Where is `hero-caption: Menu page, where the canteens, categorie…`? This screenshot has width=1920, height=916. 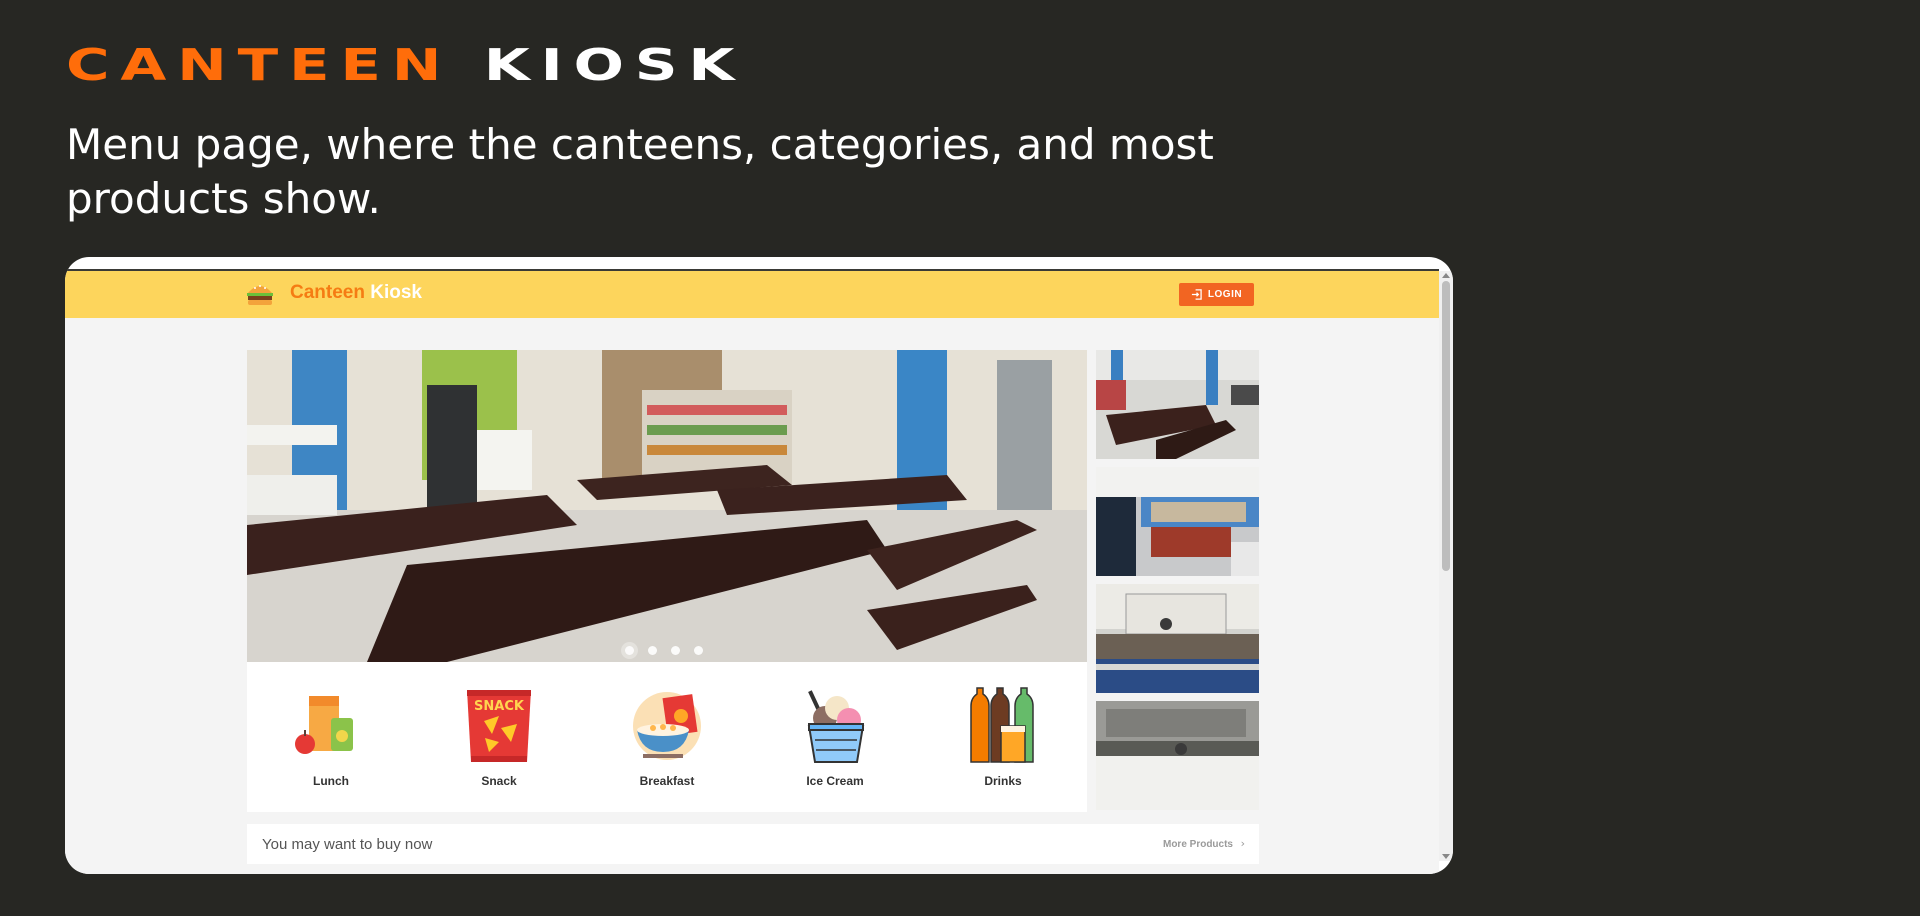 hero-caption: Menu page, where the canteens, categorie… is located at coordinates (640, 171).